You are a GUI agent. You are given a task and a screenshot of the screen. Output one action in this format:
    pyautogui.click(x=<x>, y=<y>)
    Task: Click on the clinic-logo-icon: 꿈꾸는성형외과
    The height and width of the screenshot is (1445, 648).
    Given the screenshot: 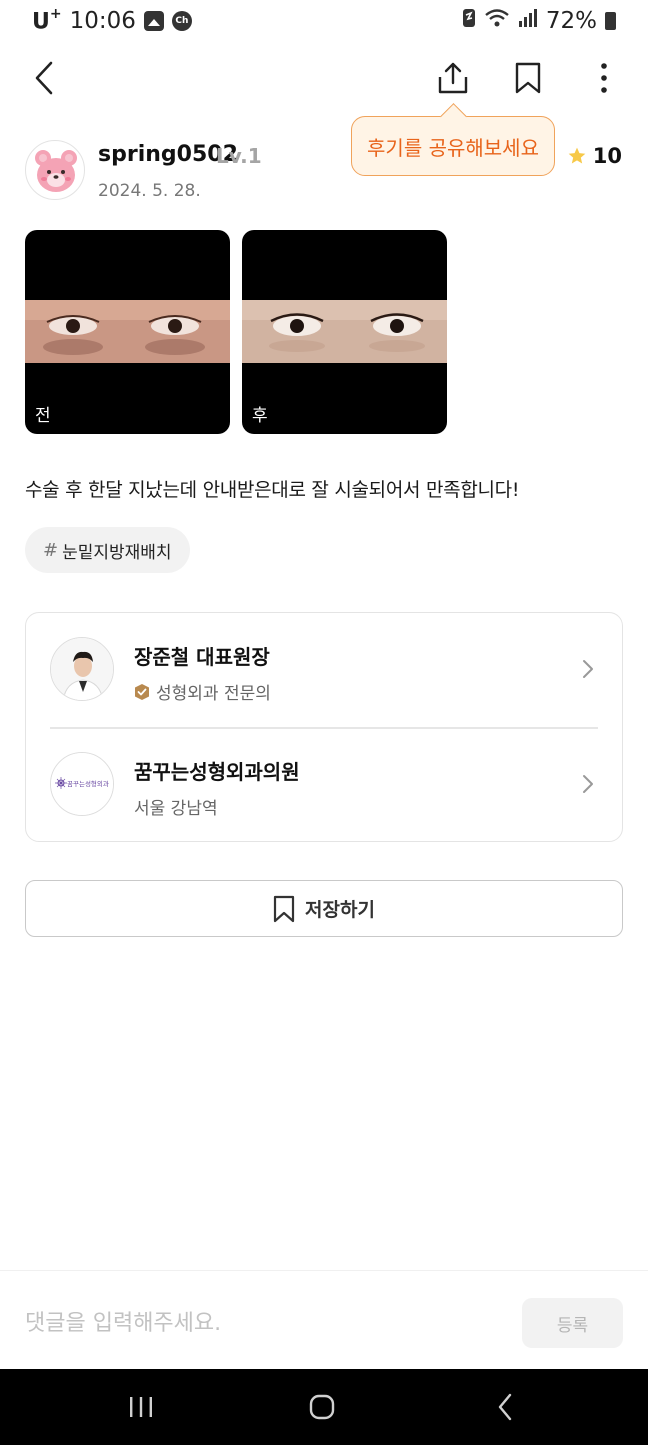 What is the action you would take?
    pyautogui.click(x=82, y=784)
    